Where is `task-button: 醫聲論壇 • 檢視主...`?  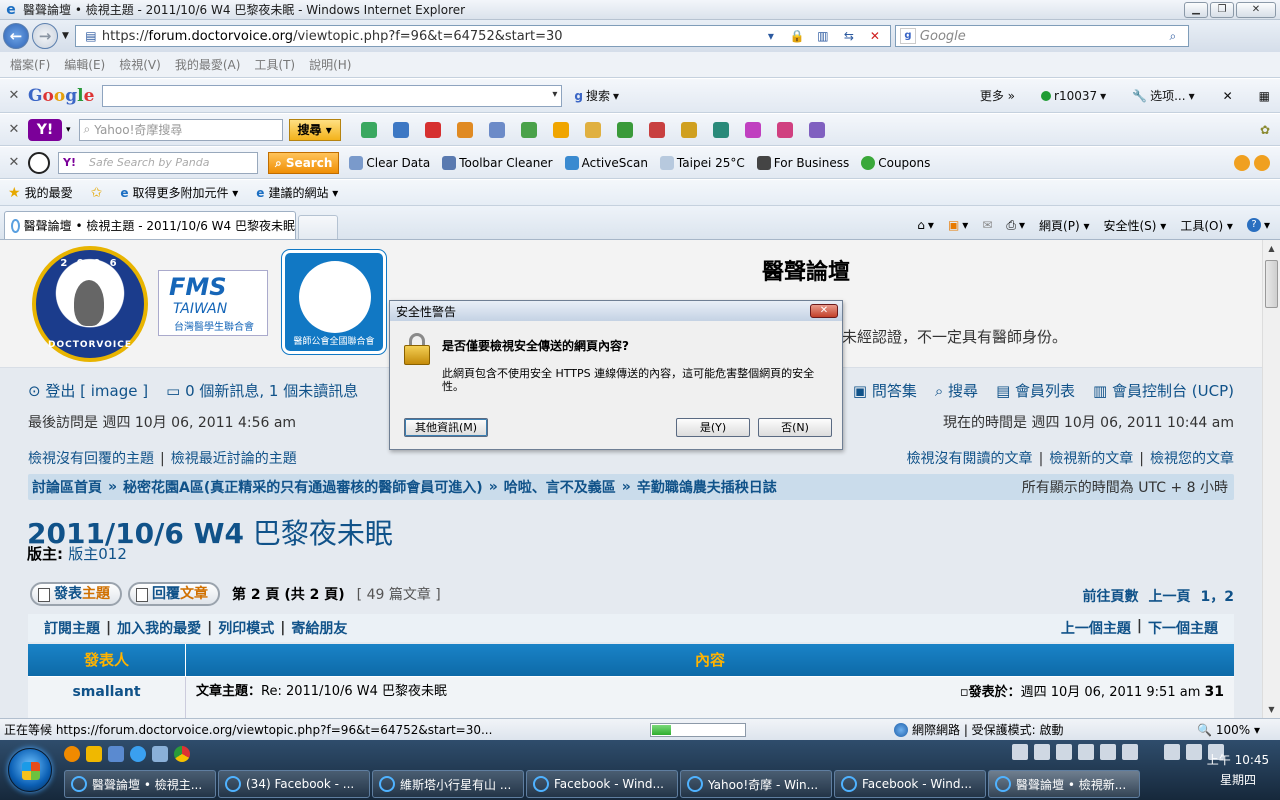 task-button: 醫聲論壇 • 檢視主... is located at coordinates (140, 784).